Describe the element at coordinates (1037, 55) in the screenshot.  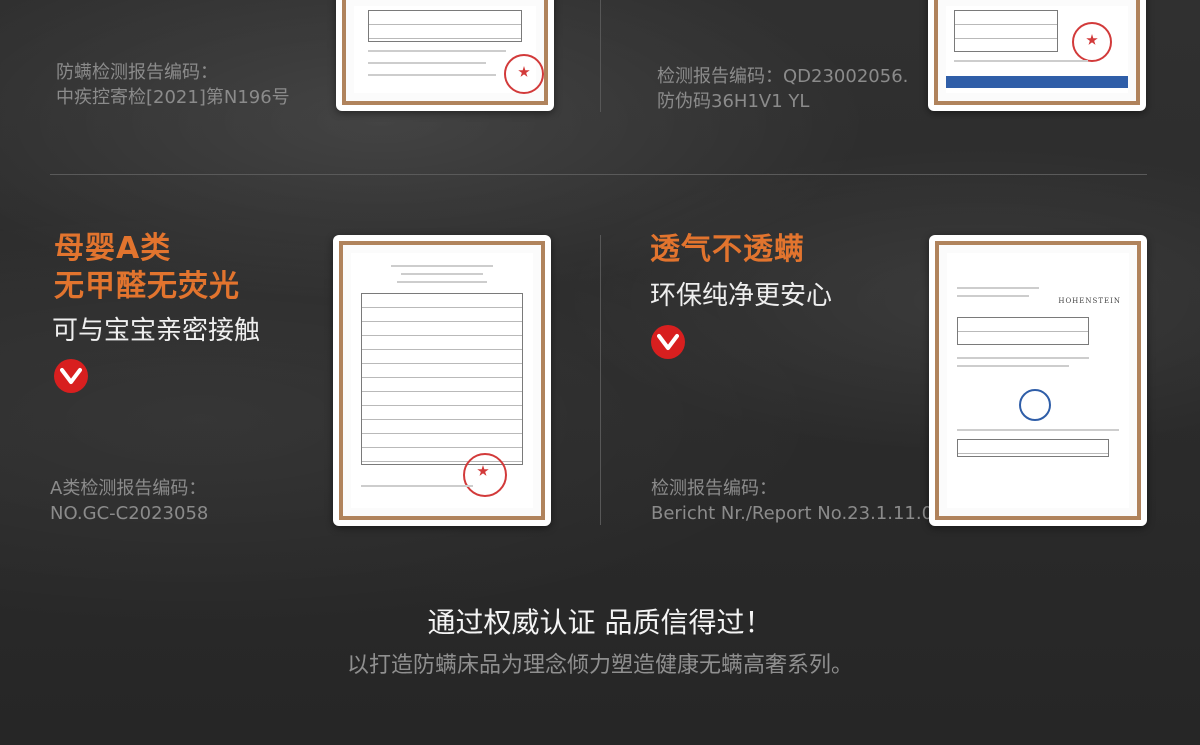
I see `certificate-top-right` at that location.